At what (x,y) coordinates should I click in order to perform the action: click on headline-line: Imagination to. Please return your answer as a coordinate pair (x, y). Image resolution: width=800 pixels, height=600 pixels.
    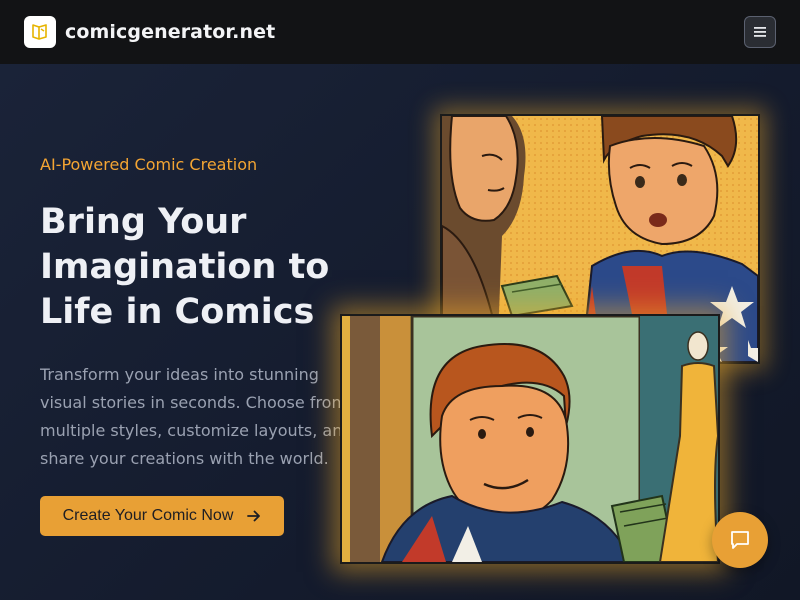
    Looking at the image, I should click on (185, 267).